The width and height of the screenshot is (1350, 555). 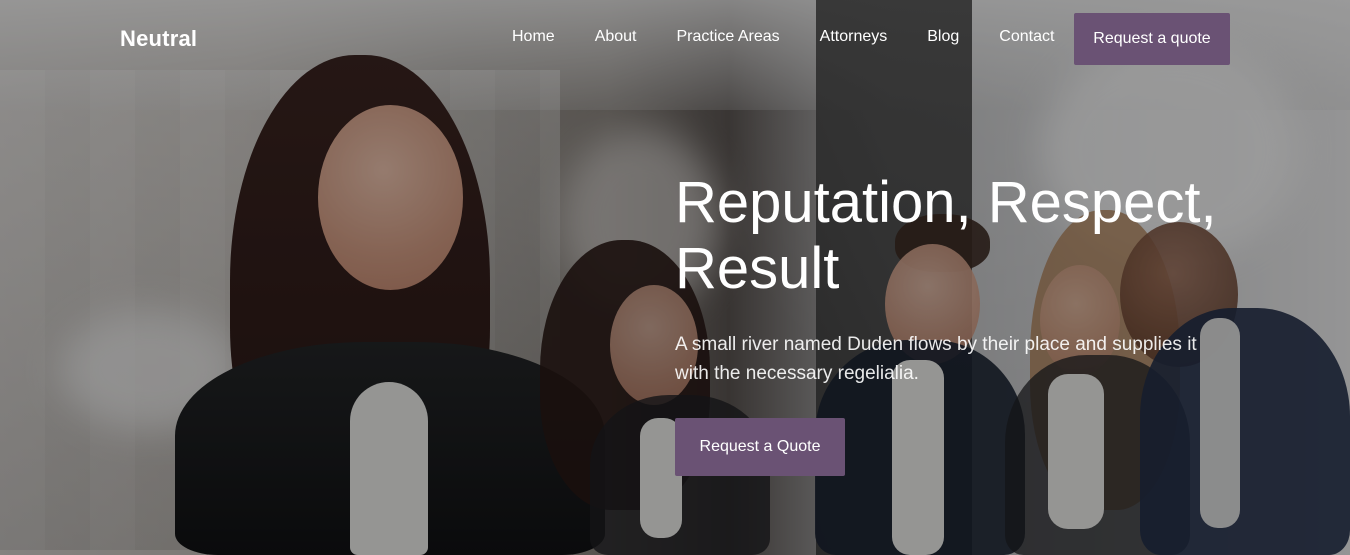 I want to click on request-quote-hero-button: Request a Quote, so click(x=760, y=447).